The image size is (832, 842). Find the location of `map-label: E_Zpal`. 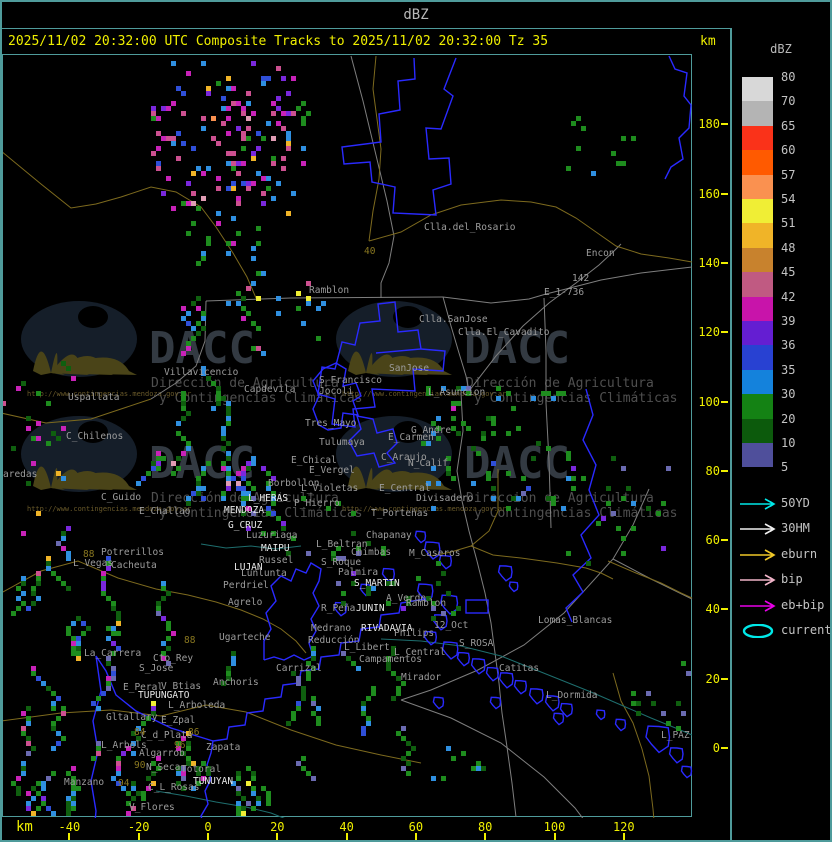

map-label: E_Zpal is located at coordinates (178, 720).